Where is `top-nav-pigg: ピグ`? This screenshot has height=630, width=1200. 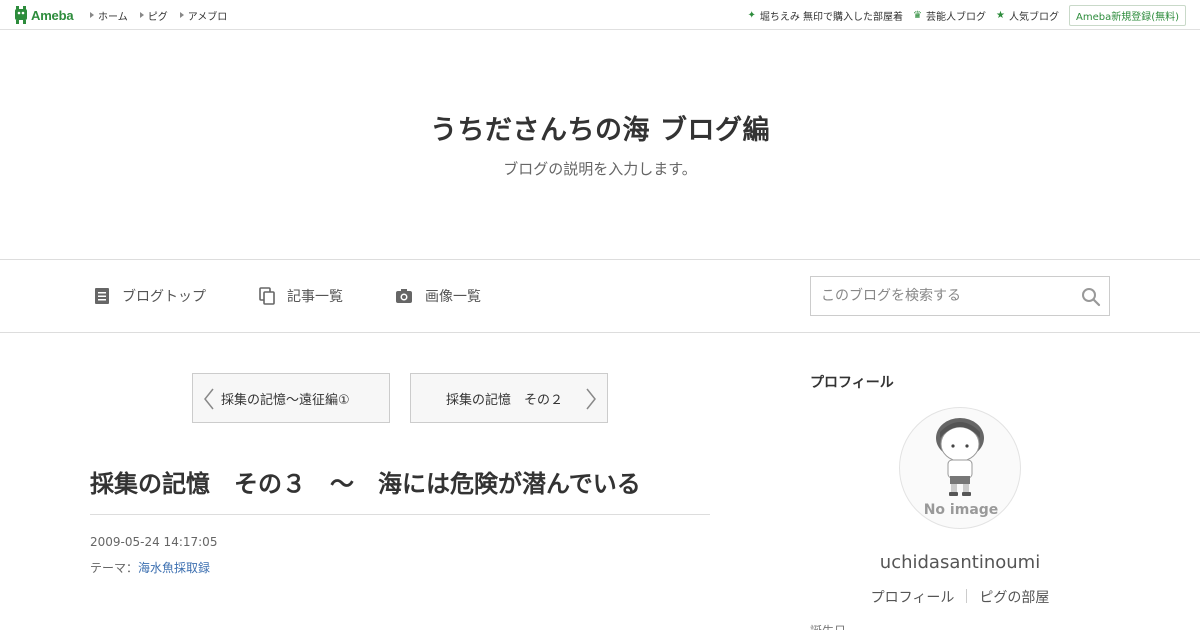 top-nav-pigg: ピグ is located at coordinates (153, 15).